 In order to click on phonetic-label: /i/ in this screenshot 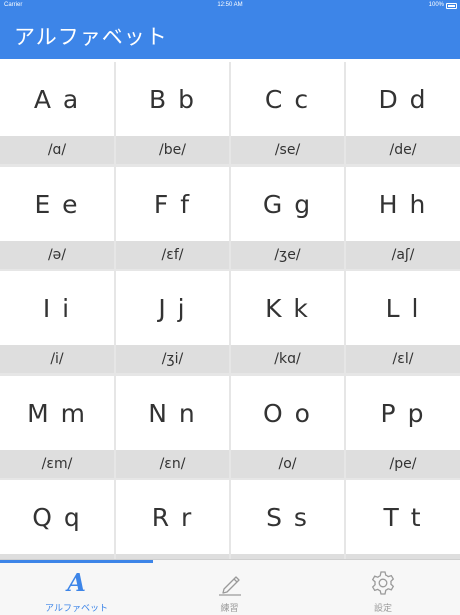, I will do `click(57, 359)`.